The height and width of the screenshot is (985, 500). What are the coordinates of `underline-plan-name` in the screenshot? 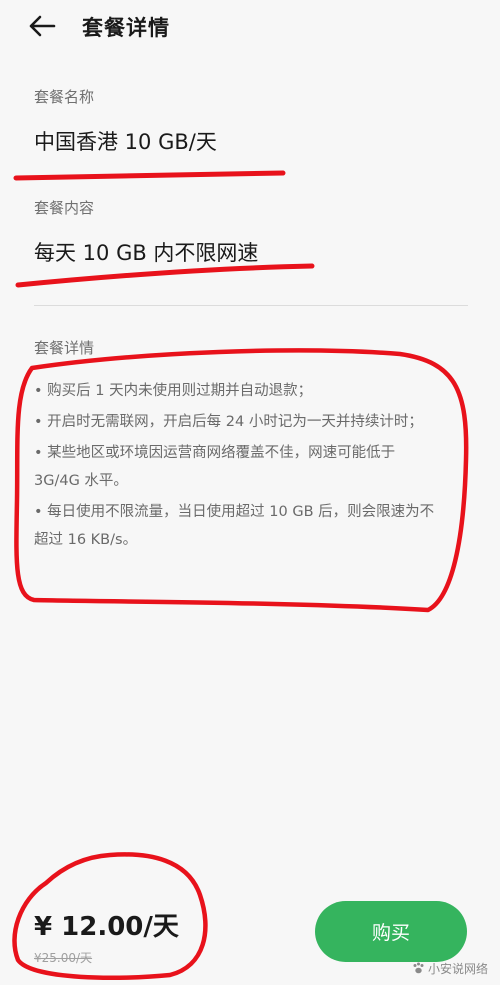 It's located at (149, 175).